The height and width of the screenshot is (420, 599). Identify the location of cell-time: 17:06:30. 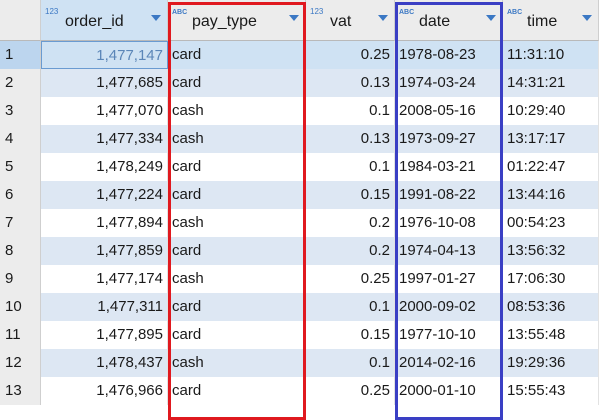
(551, 279).